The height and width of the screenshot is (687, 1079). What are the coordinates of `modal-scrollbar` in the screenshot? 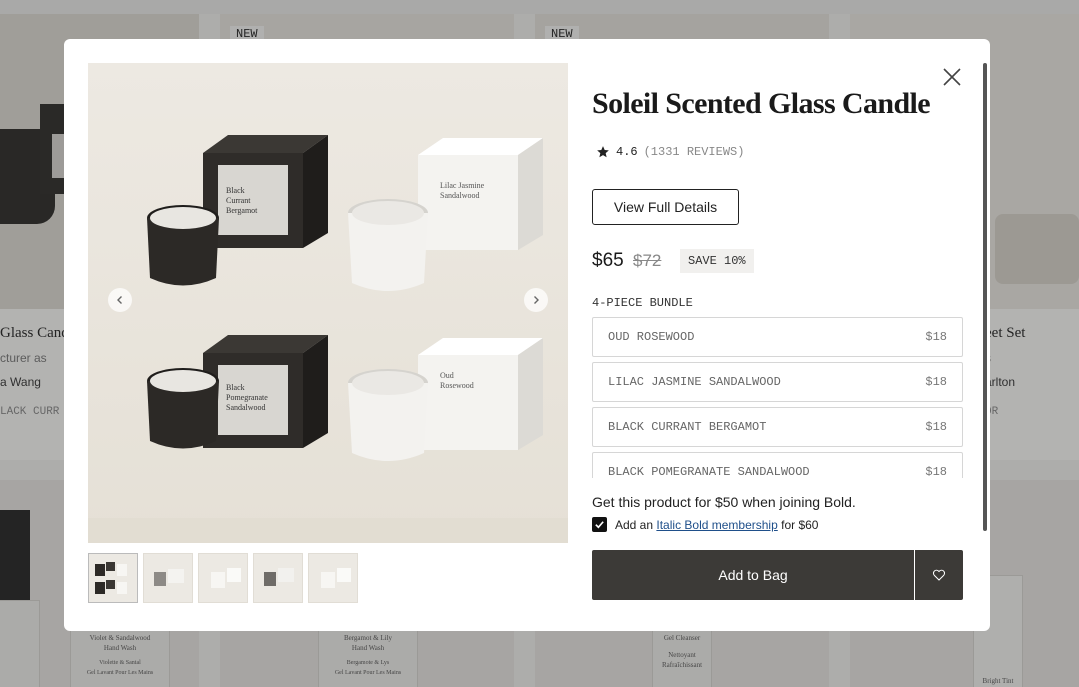 It's located at (985, 297).